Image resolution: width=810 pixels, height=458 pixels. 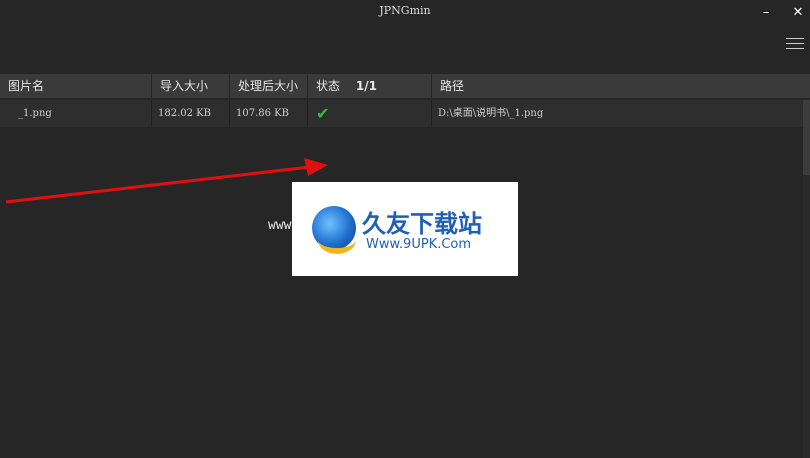 I want to click on column-header-status: 状态 1/1, so click(x=370, y=86).